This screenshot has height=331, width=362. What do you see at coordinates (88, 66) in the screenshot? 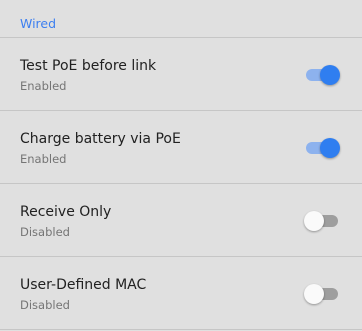
I see `setting-title: Test PoE before link` at bounding box center [88, 66].